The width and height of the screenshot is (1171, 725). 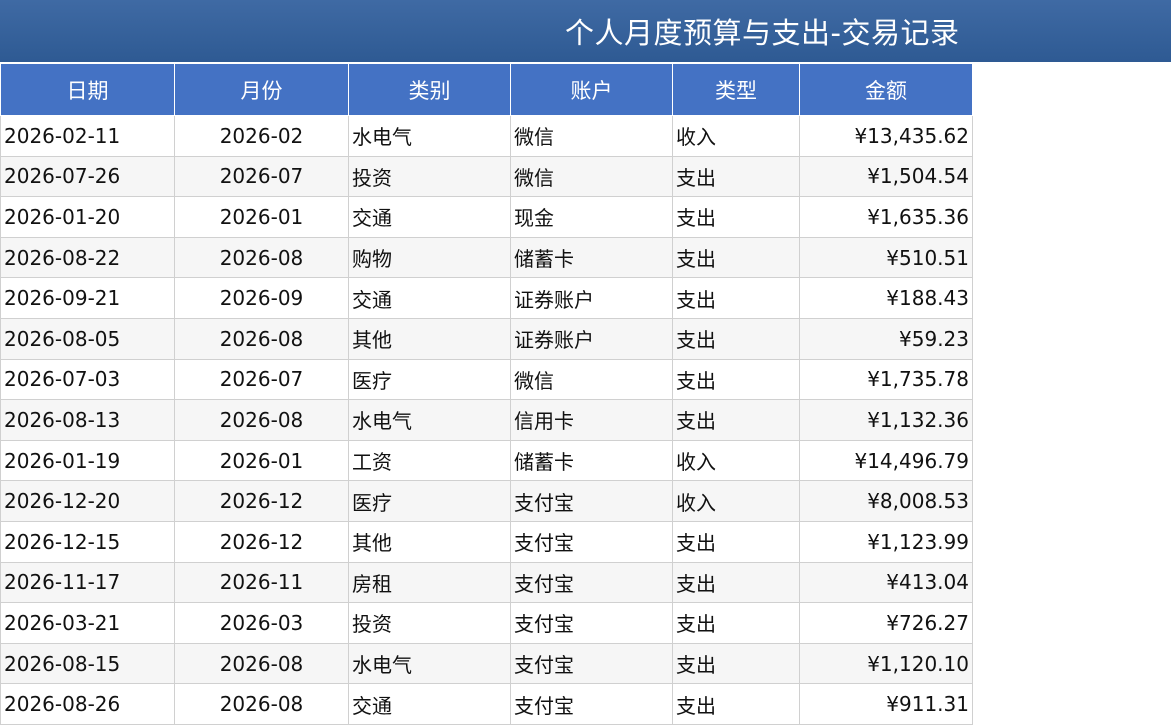 I want to click on column-header-month: 月份, so click(x=261, y=89).